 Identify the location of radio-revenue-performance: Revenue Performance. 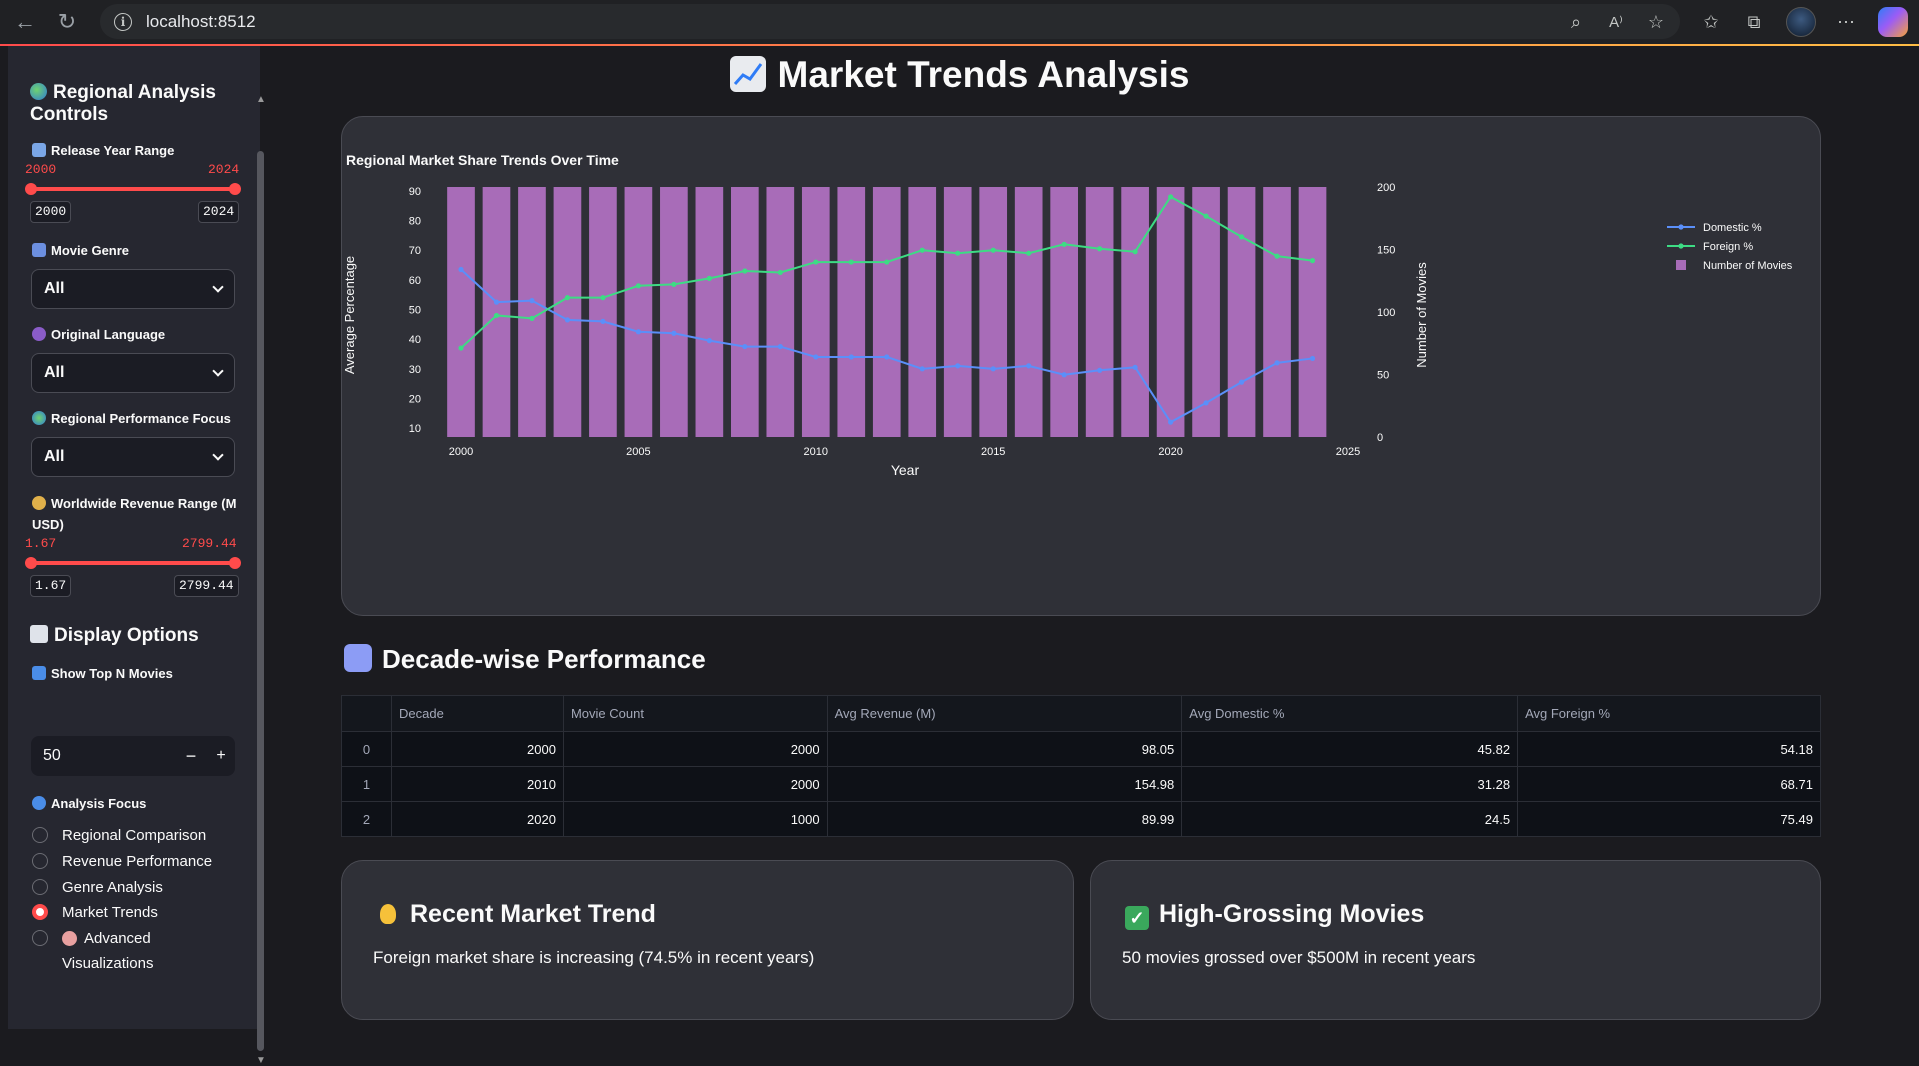
(122, 861).